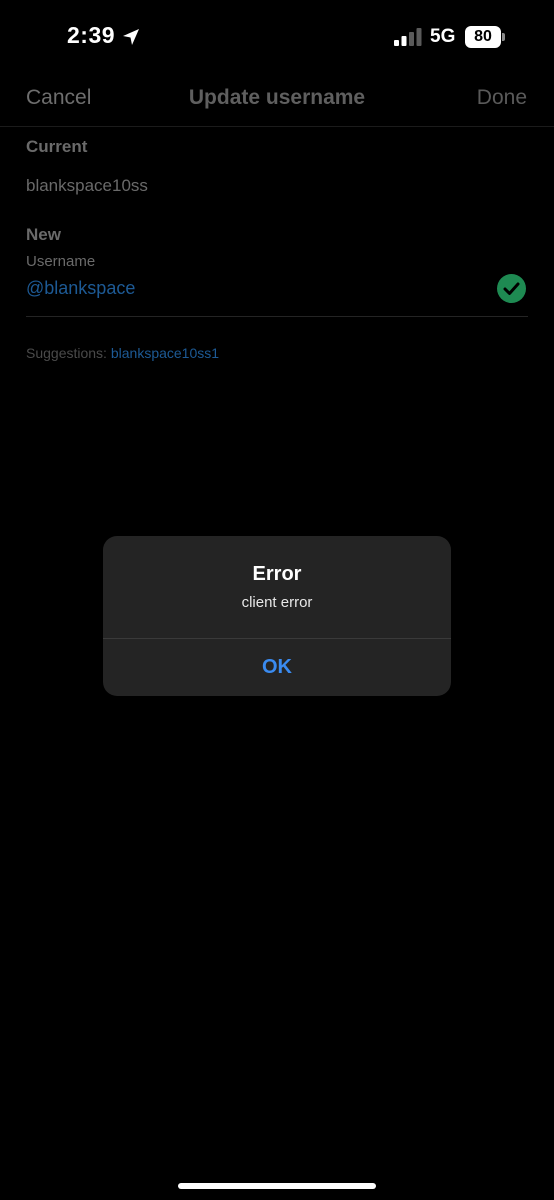 The width and height of the screenshot is (554, 1200). I want to click on alert-title: Error, so click(277, 574).